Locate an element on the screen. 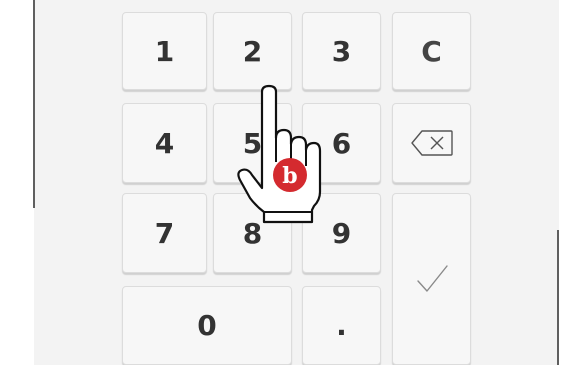  key-8: 8 is located at coordinates (252, 233).